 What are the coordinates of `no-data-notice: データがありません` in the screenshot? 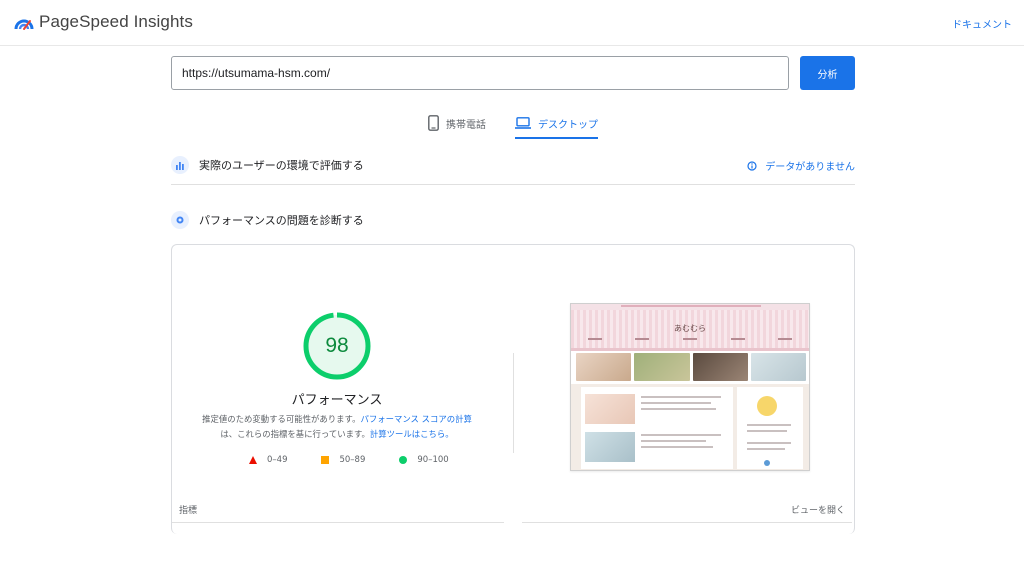 It's located at (801, 165).